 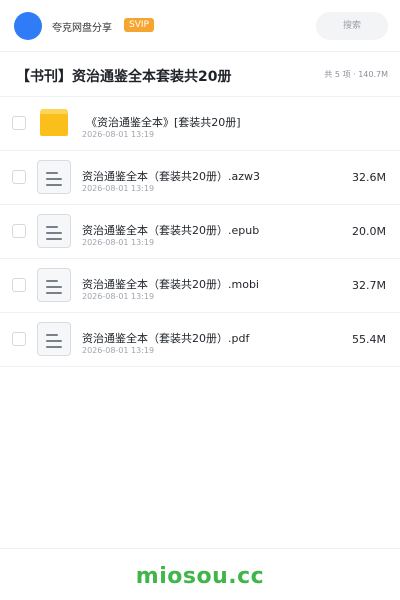 What do you see at coordinates (369, 285) in the screenshot?
I see `file-size: 32.7M` at bounding box center [369, 285].